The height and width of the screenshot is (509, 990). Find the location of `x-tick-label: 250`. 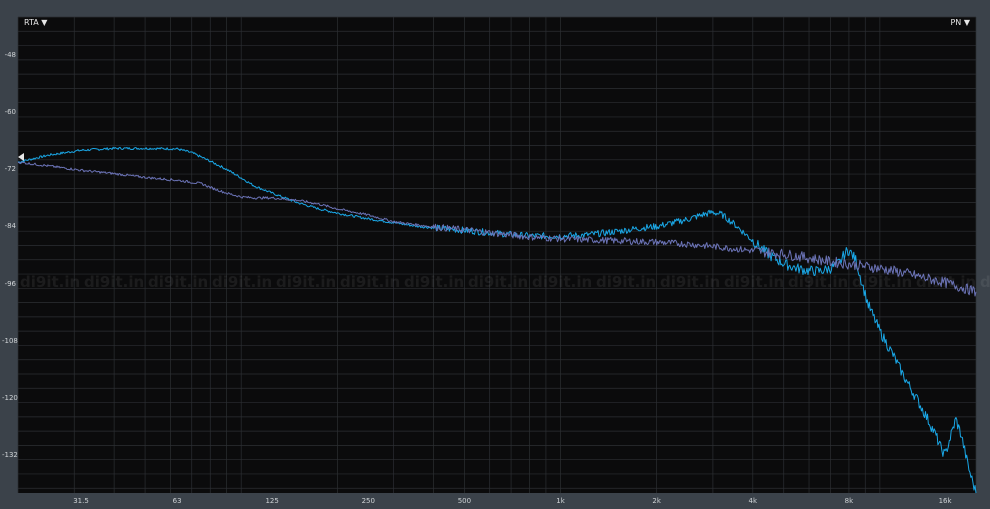

x-tick-label: 250 is located at coordinates (368, 501).